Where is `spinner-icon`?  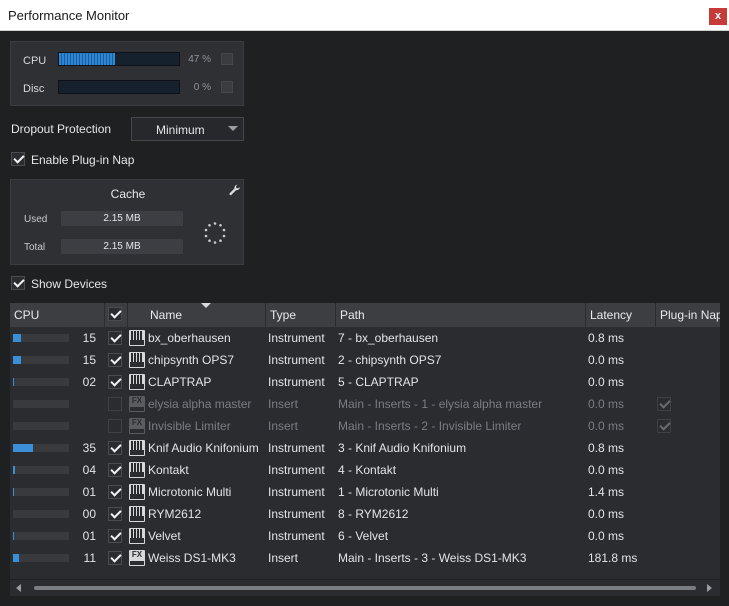 spinner-icon is located at coordinates (215, 233).